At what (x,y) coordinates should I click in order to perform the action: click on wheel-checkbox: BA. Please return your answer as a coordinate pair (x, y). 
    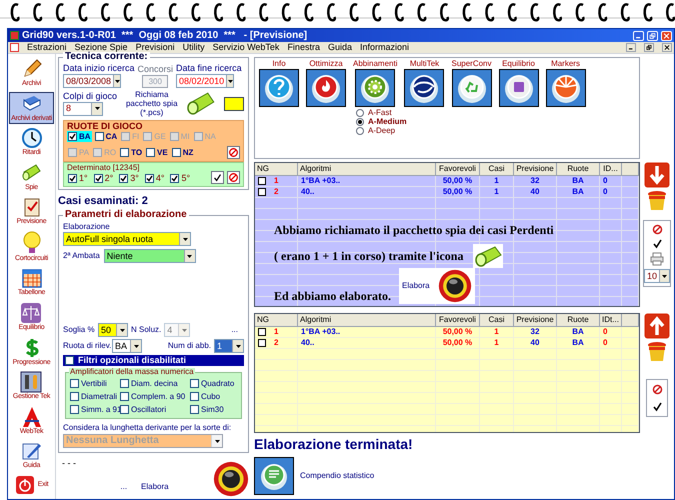
    Looking at the image, I should click on (79, 136).